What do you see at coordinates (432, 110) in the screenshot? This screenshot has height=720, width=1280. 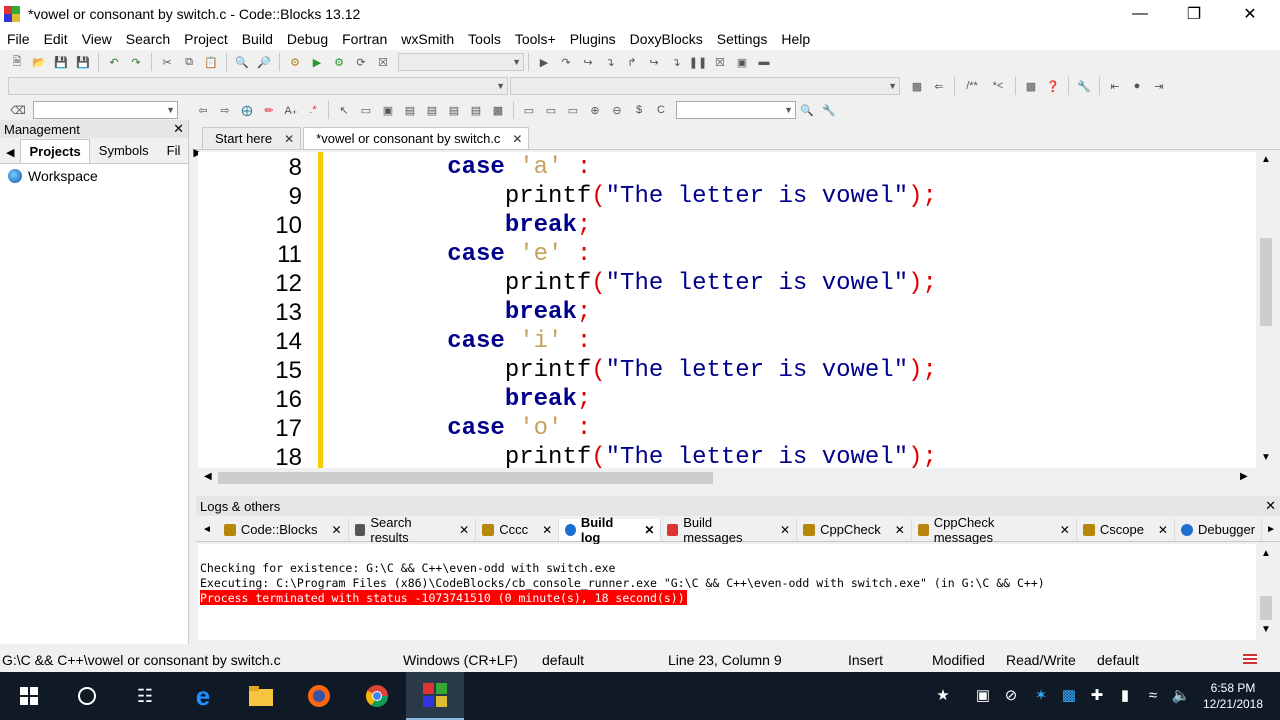 I see `align-left-icon: ▤` at bounding box center [432, 110].